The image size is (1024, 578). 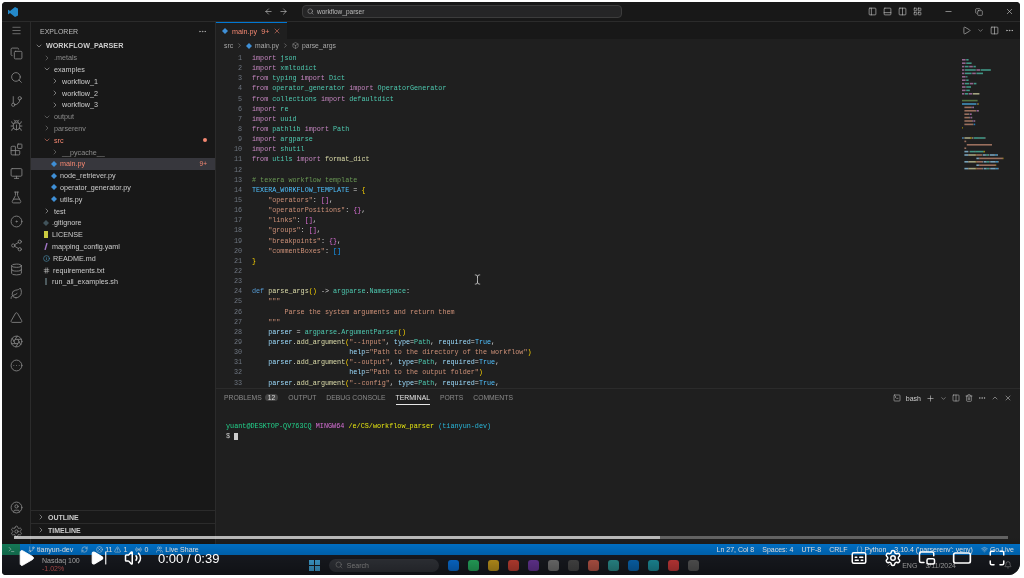 What do you see at coordinates (16, 101) in the screenshot?
I see `source-control-icon` at bounding box center [16, 101].